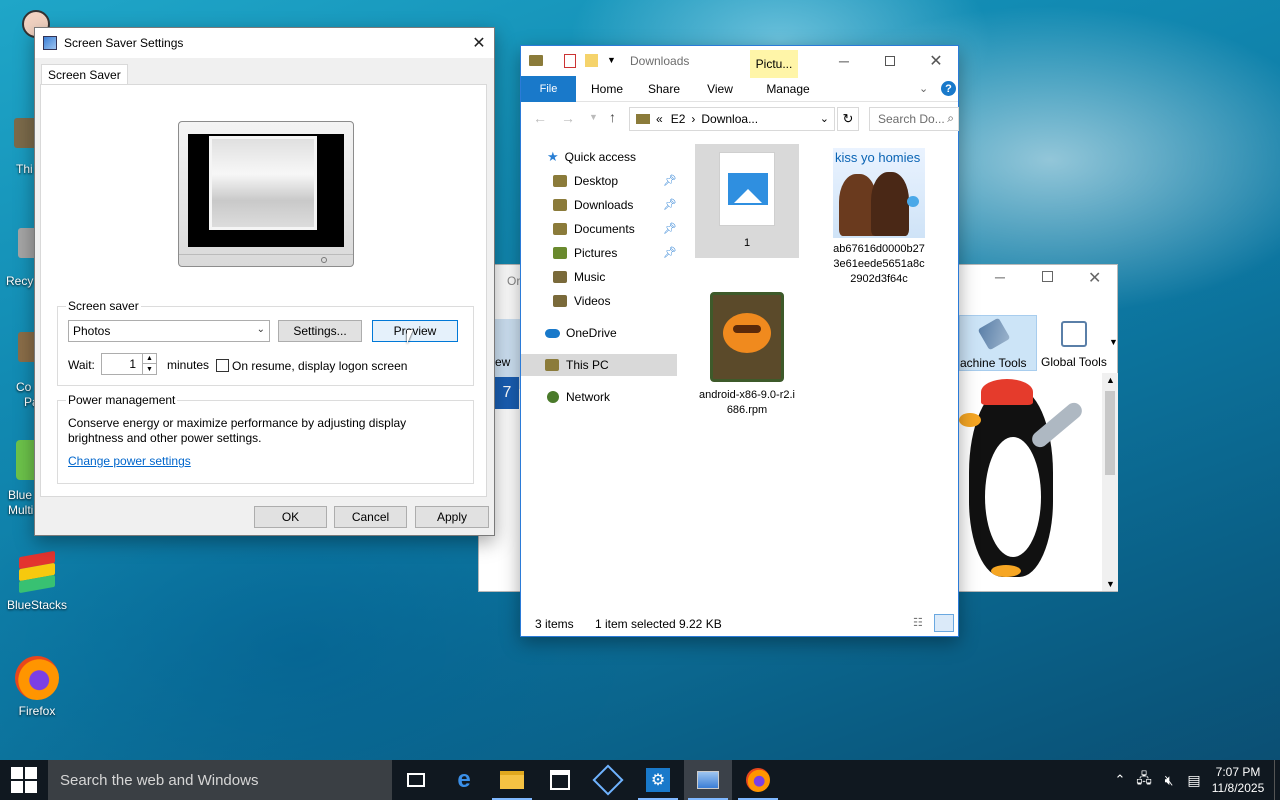 This screenshot has width=1280, height=800. I want to click on preview-button: Preview, so click(415, 331).